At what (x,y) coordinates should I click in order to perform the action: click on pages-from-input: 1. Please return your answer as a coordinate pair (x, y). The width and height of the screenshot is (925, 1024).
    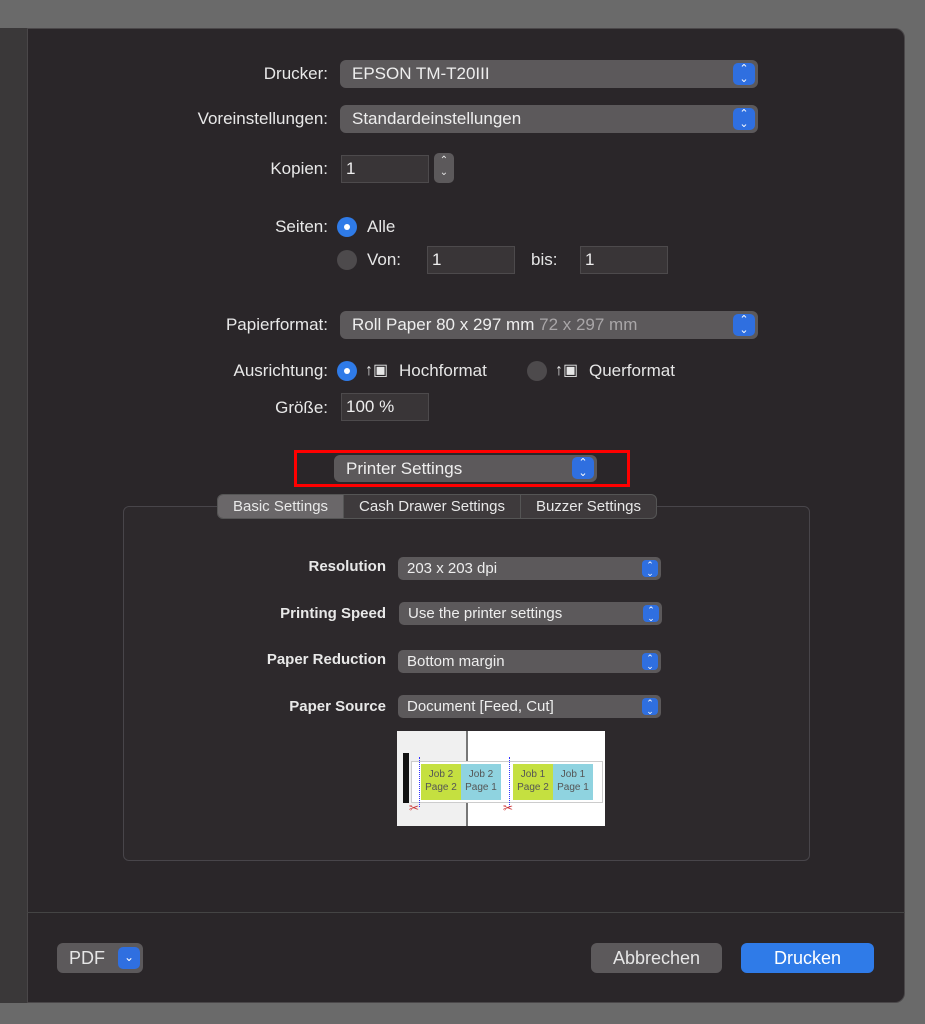
    Looking at the image, I should click on (471, 260).